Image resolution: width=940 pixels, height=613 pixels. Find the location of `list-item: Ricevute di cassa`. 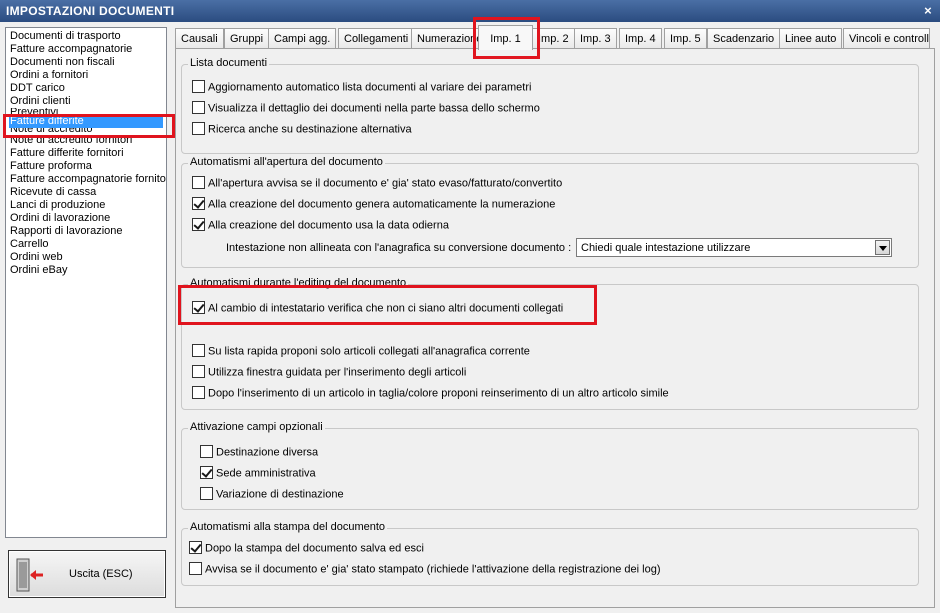

list-item: Ricevute di cassa is located at coordinates (87, 192).